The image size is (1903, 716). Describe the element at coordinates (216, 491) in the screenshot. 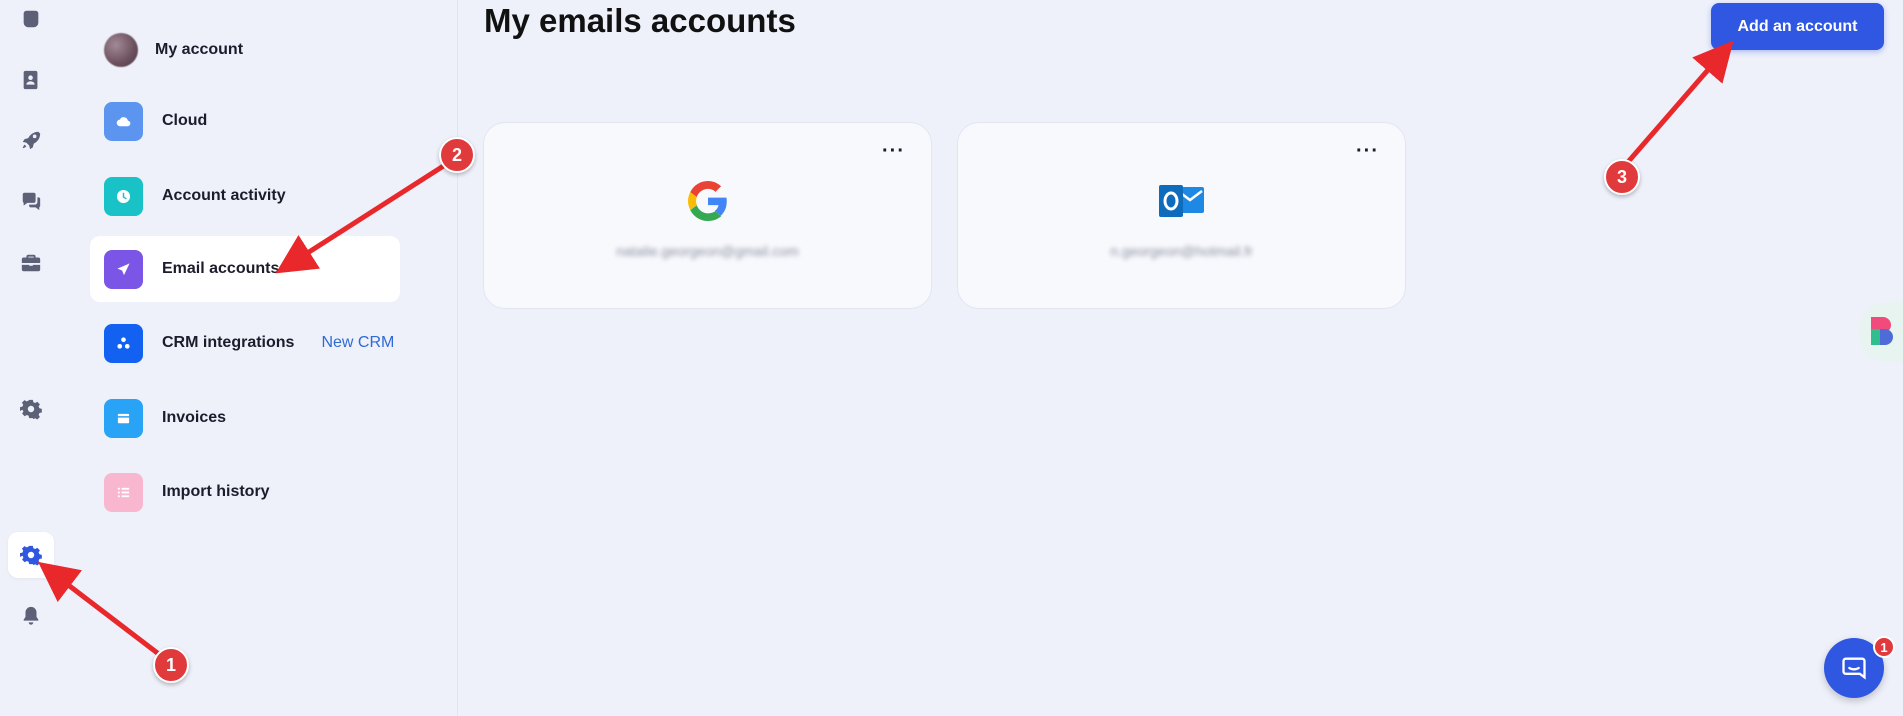

I see `menu-item-label: Import history` at that location.